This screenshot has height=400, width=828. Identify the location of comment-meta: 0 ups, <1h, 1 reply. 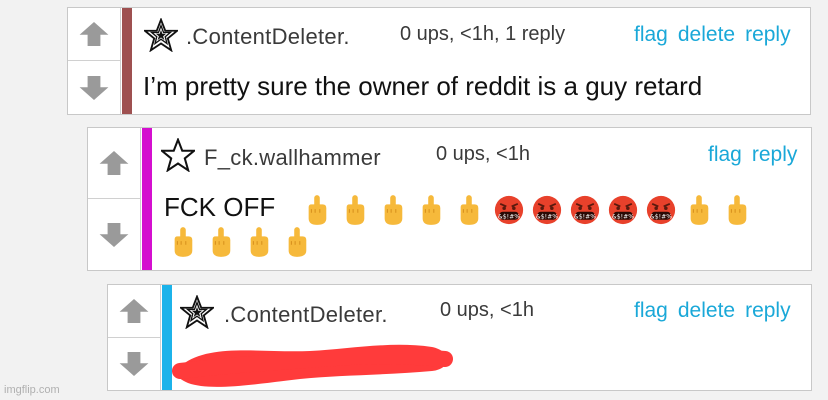
(483, 34).